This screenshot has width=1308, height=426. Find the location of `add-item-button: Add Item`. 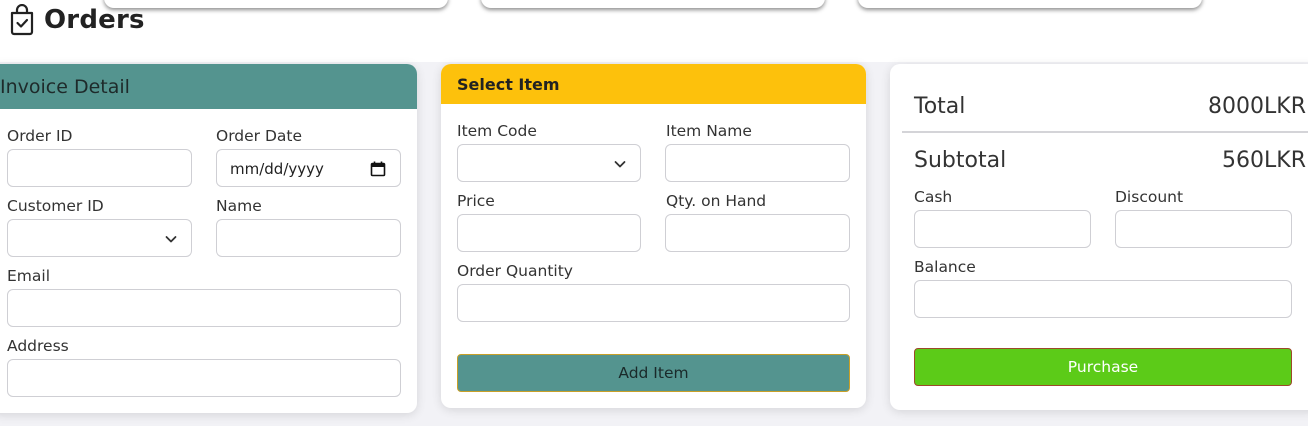

add-item-button: Add Item is located at coordinates (653, 373).